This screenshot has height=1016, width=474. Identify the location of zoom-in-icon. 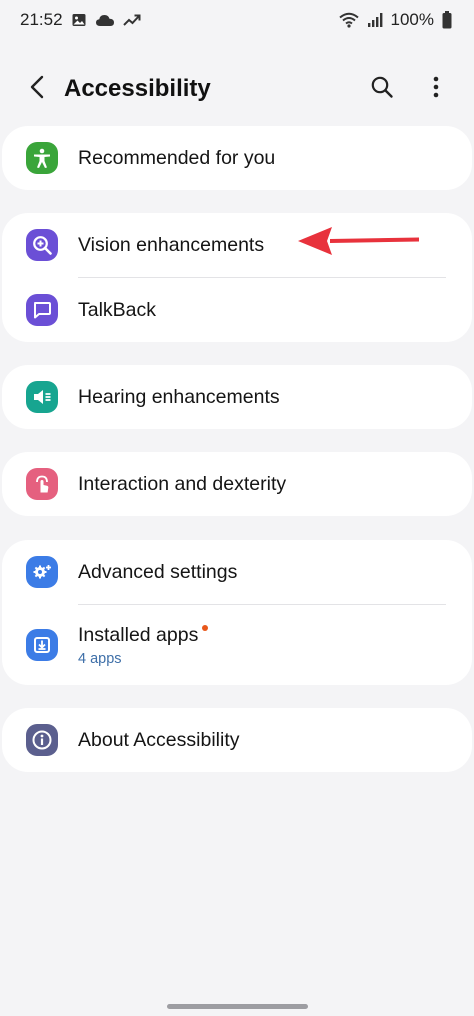
(42, 245).